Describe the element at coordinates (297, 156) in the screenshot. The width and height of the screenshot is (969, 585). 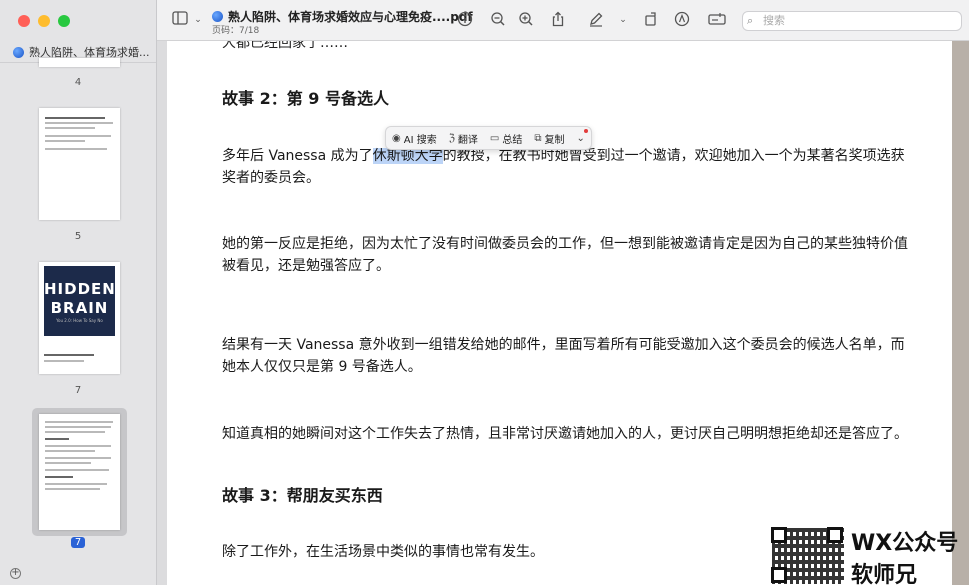
I see `paragraph-1-start: 多年后 Vanessa 成为了` at that location.